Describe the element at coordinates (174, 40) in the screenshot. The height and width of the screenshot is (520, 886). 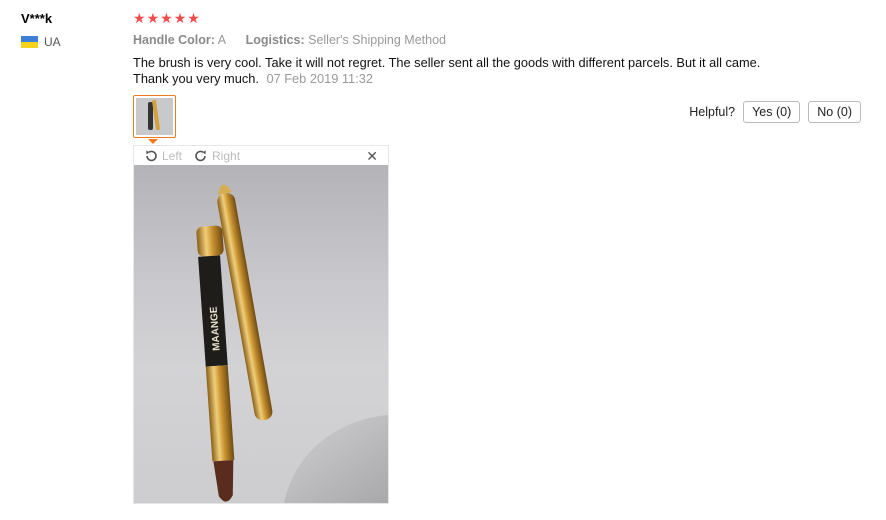
I see `attr-label-handle-color: Handle Color:` at that location.